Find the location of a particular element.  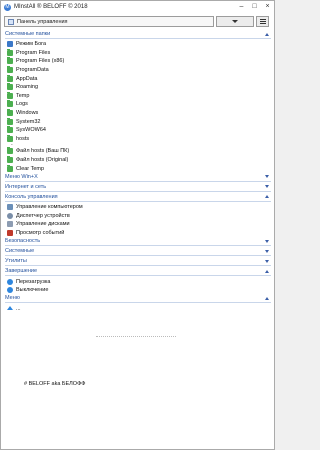

list-item: Управление компьютером is located at coordinates (138, 207).